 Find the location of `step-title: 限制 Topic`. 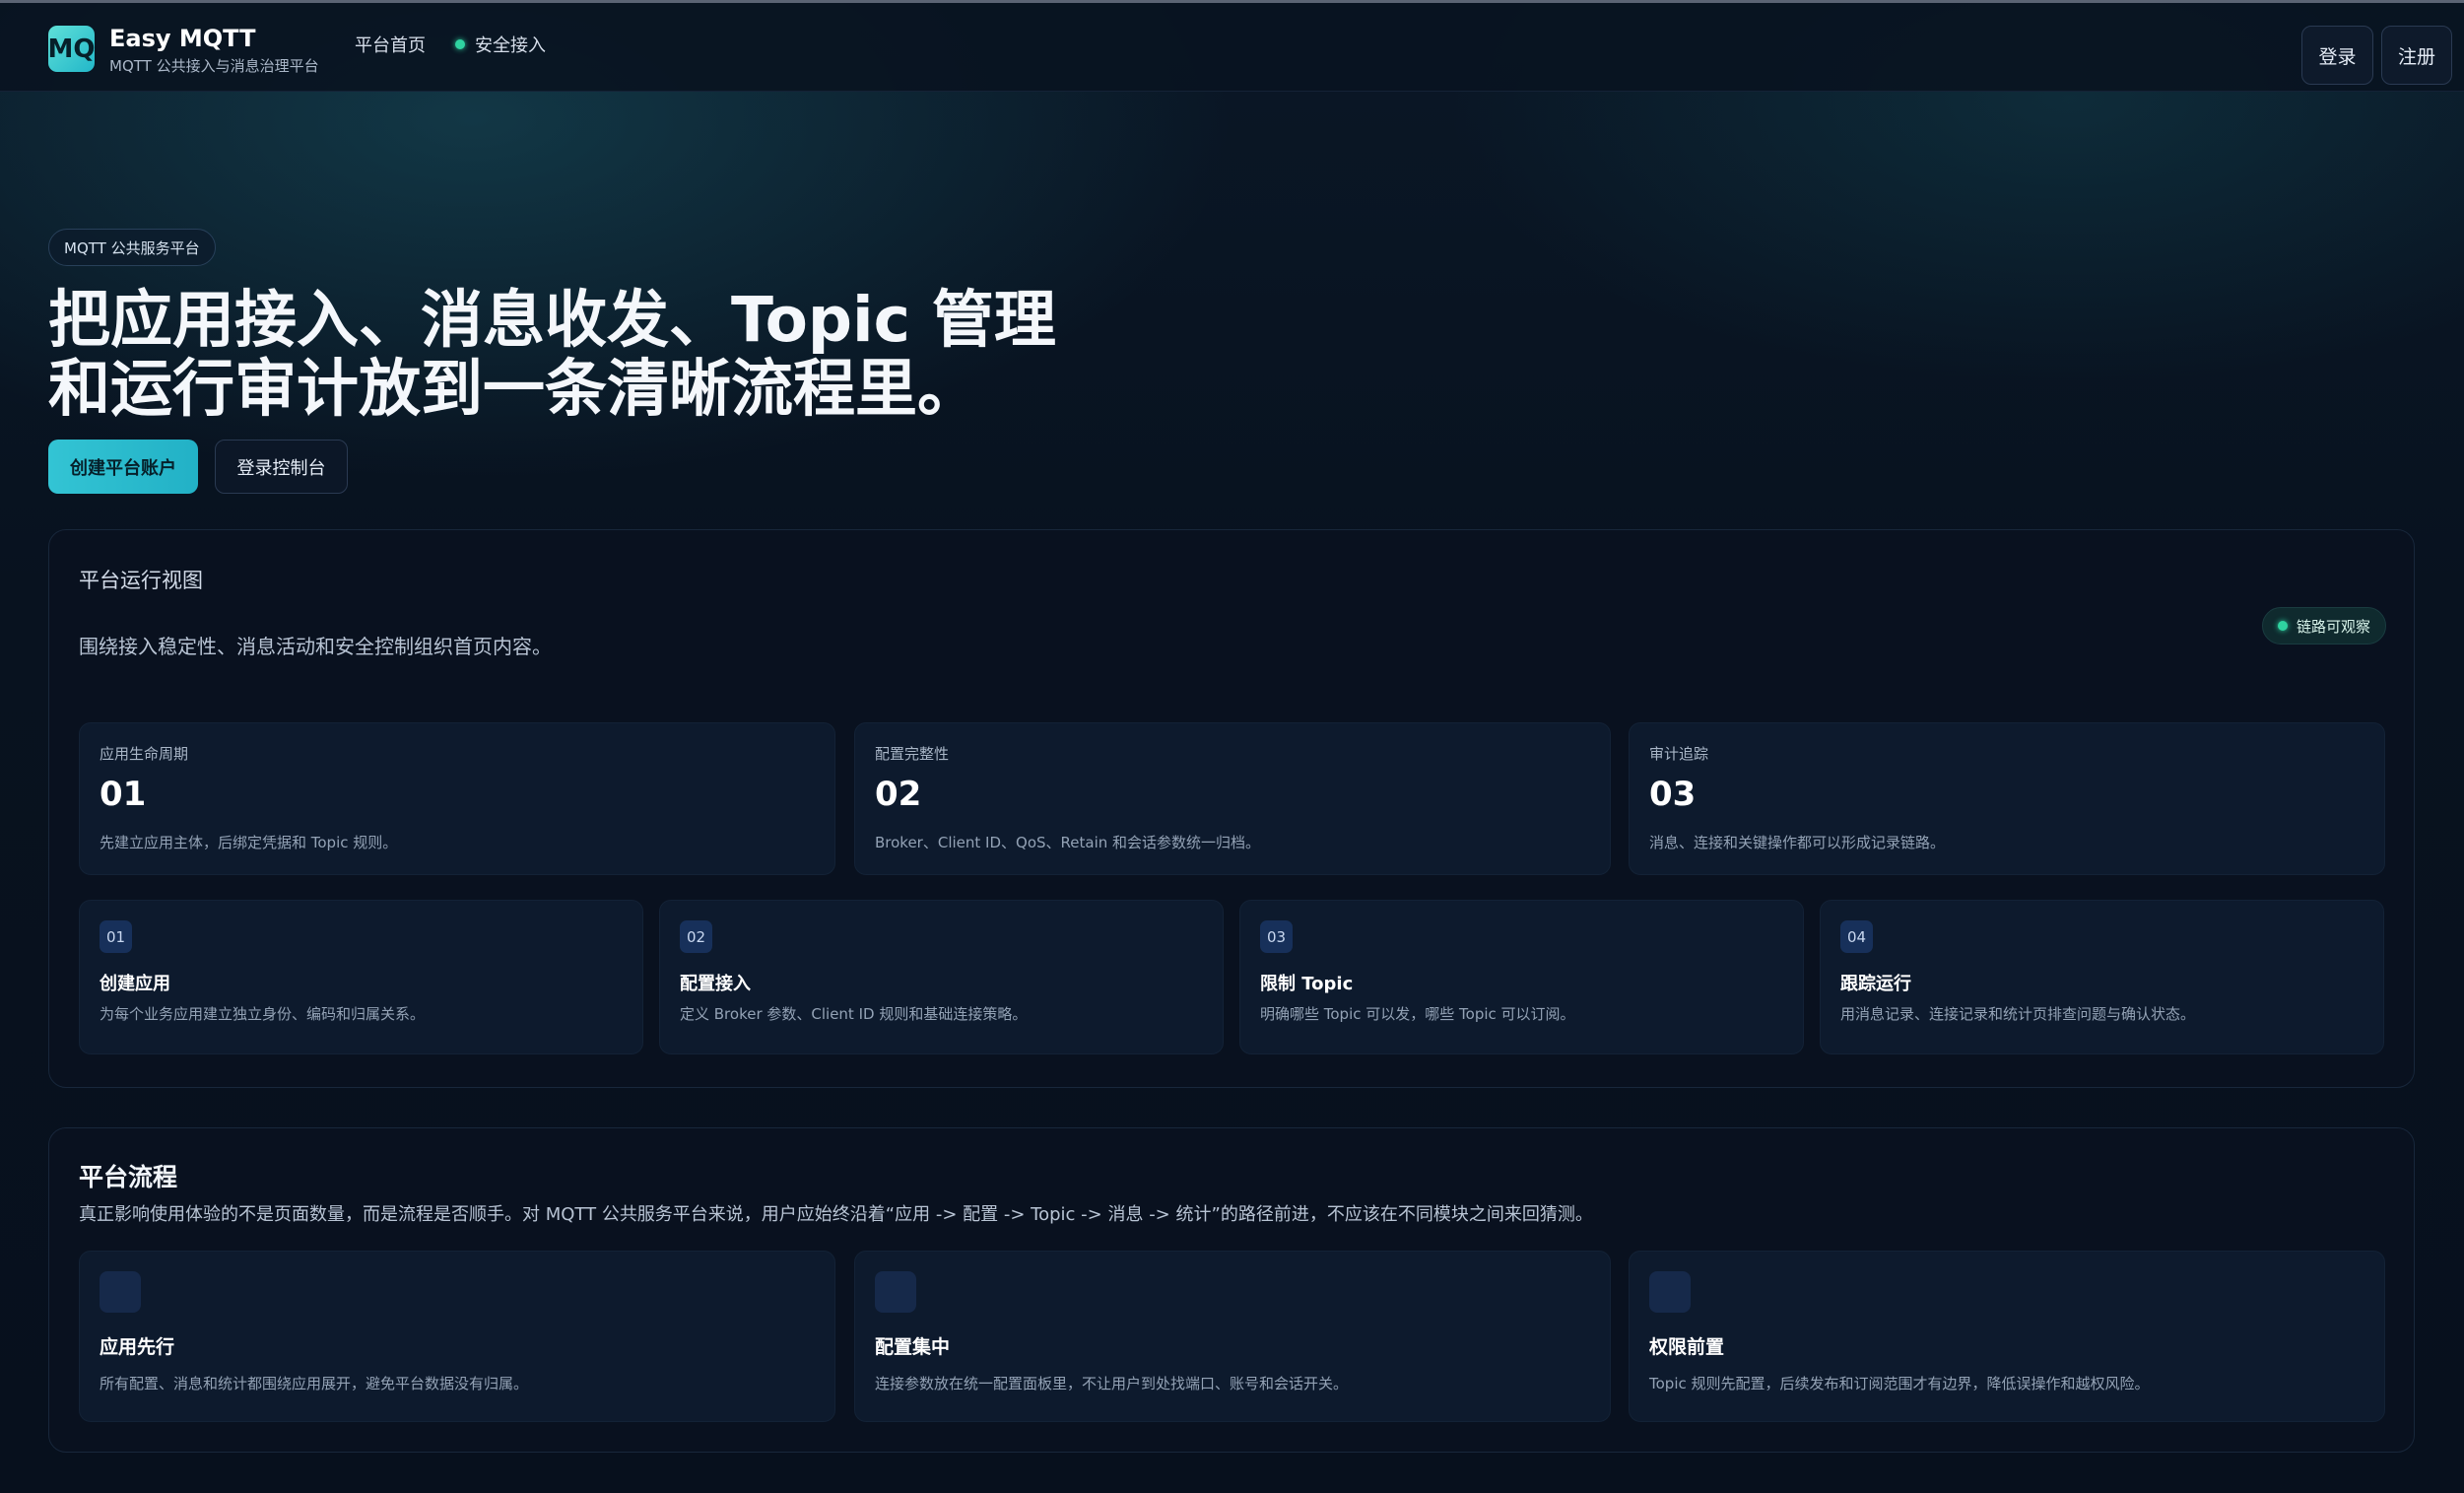

step-title: 限制 Topic is located at coordinates (1307, 984).